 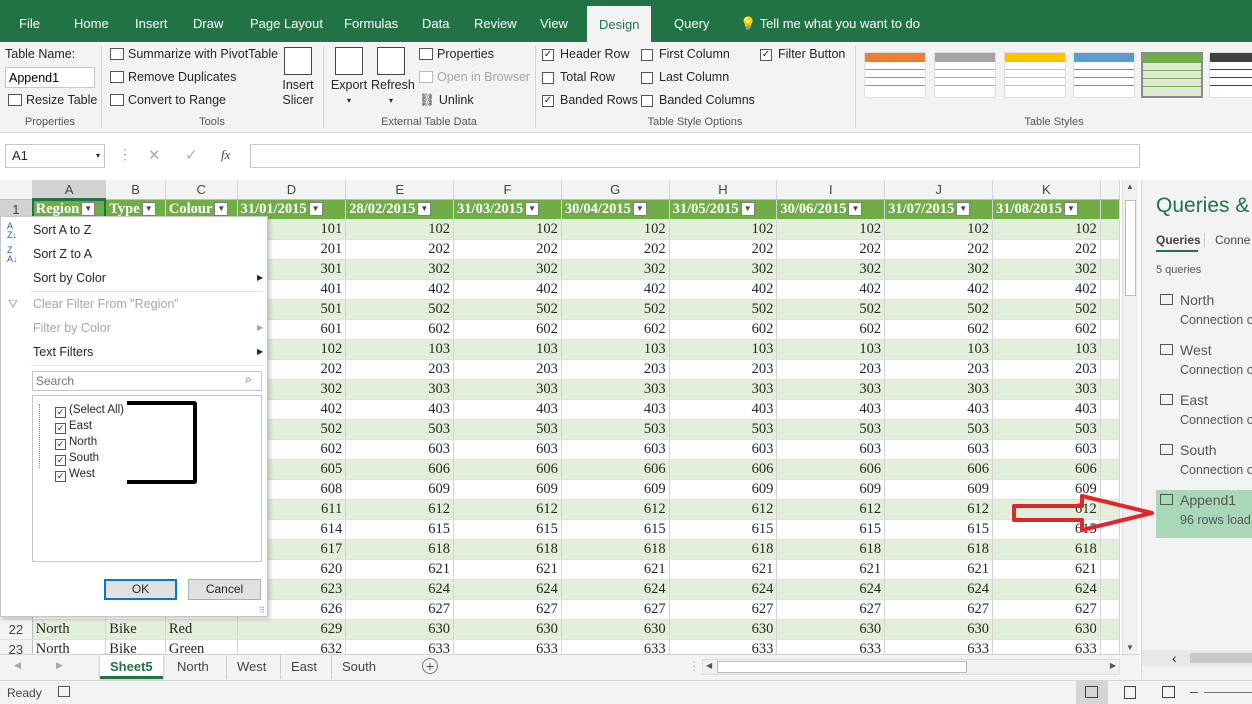 What do you see at coordinates (17, 665) in the screenshot?
I see `prev-sheet-icon: ◀` at bounding box center [17, 665].